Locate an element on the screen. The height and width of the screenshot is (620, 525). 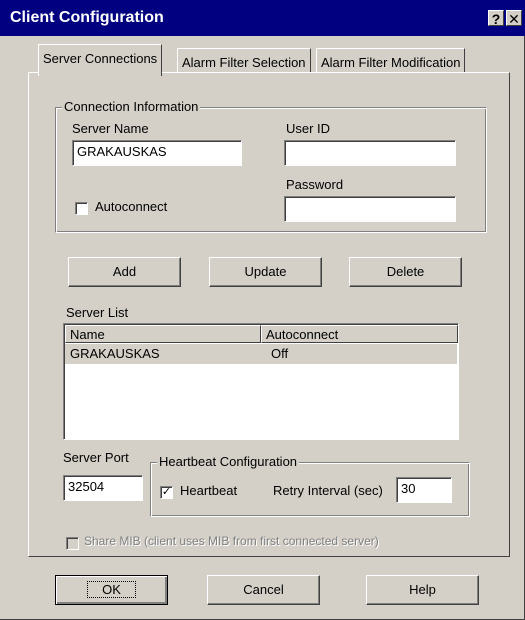
ok-button: OK is located at coordinates (111, 590).